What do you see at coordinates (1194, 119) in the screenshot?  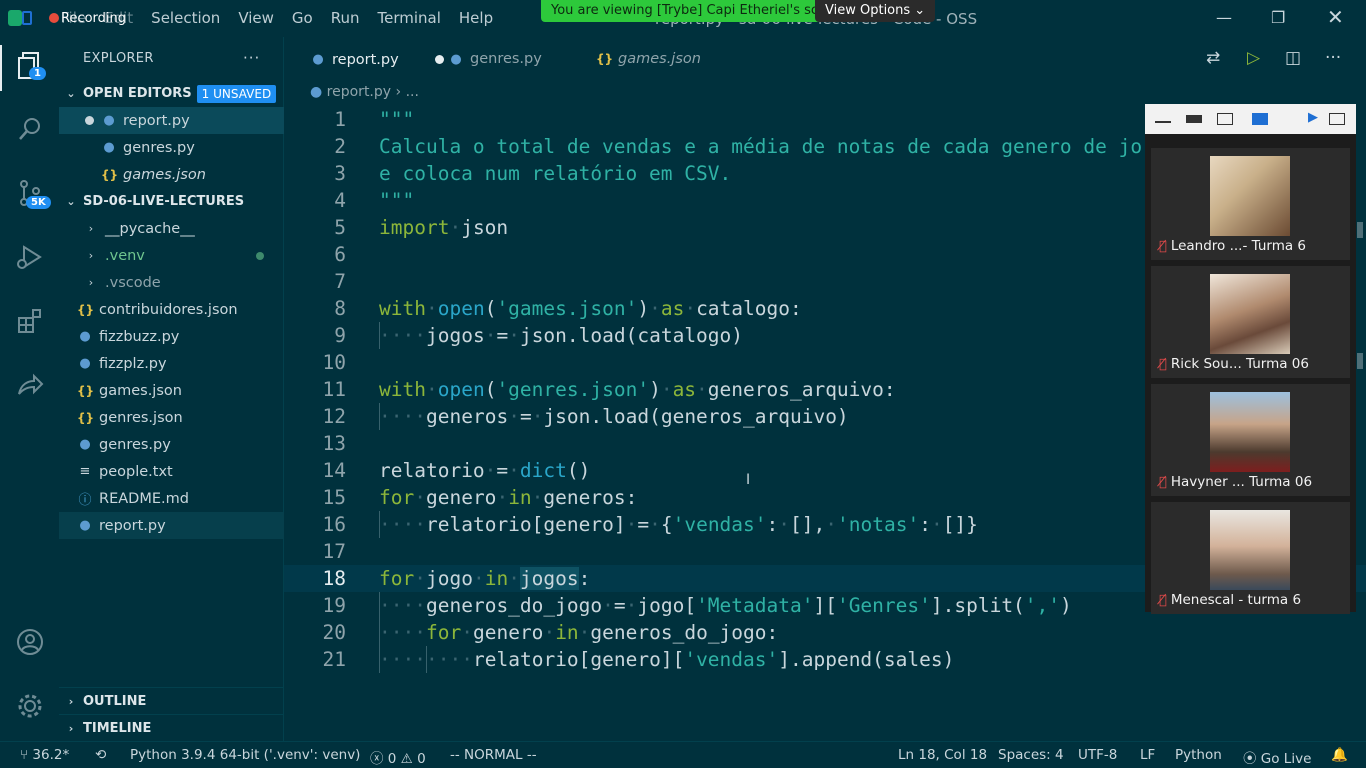 I see `strip-view-icon` at bounding box center [1194, 119].